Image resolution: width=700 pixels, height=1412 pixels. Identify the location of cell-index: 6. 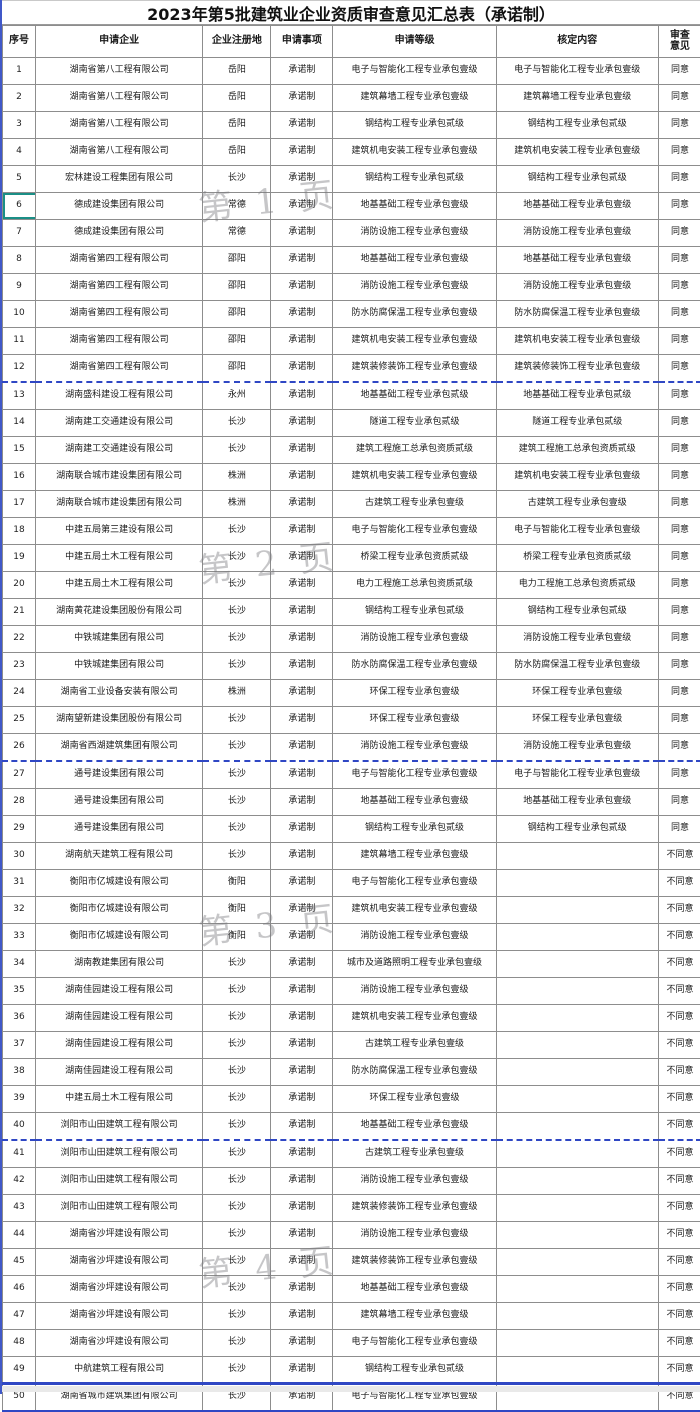
(19, 206).